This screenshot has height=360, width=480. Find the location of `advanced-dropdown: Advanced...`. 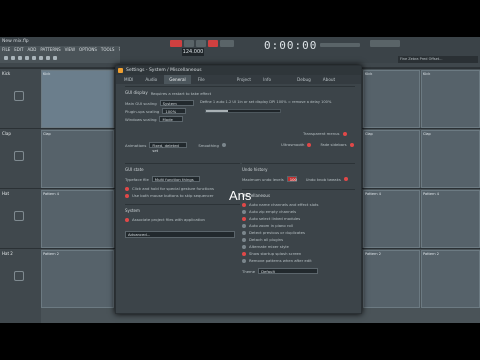

advanced-dropdown: Advanced... is located at coordinates (180, 234).